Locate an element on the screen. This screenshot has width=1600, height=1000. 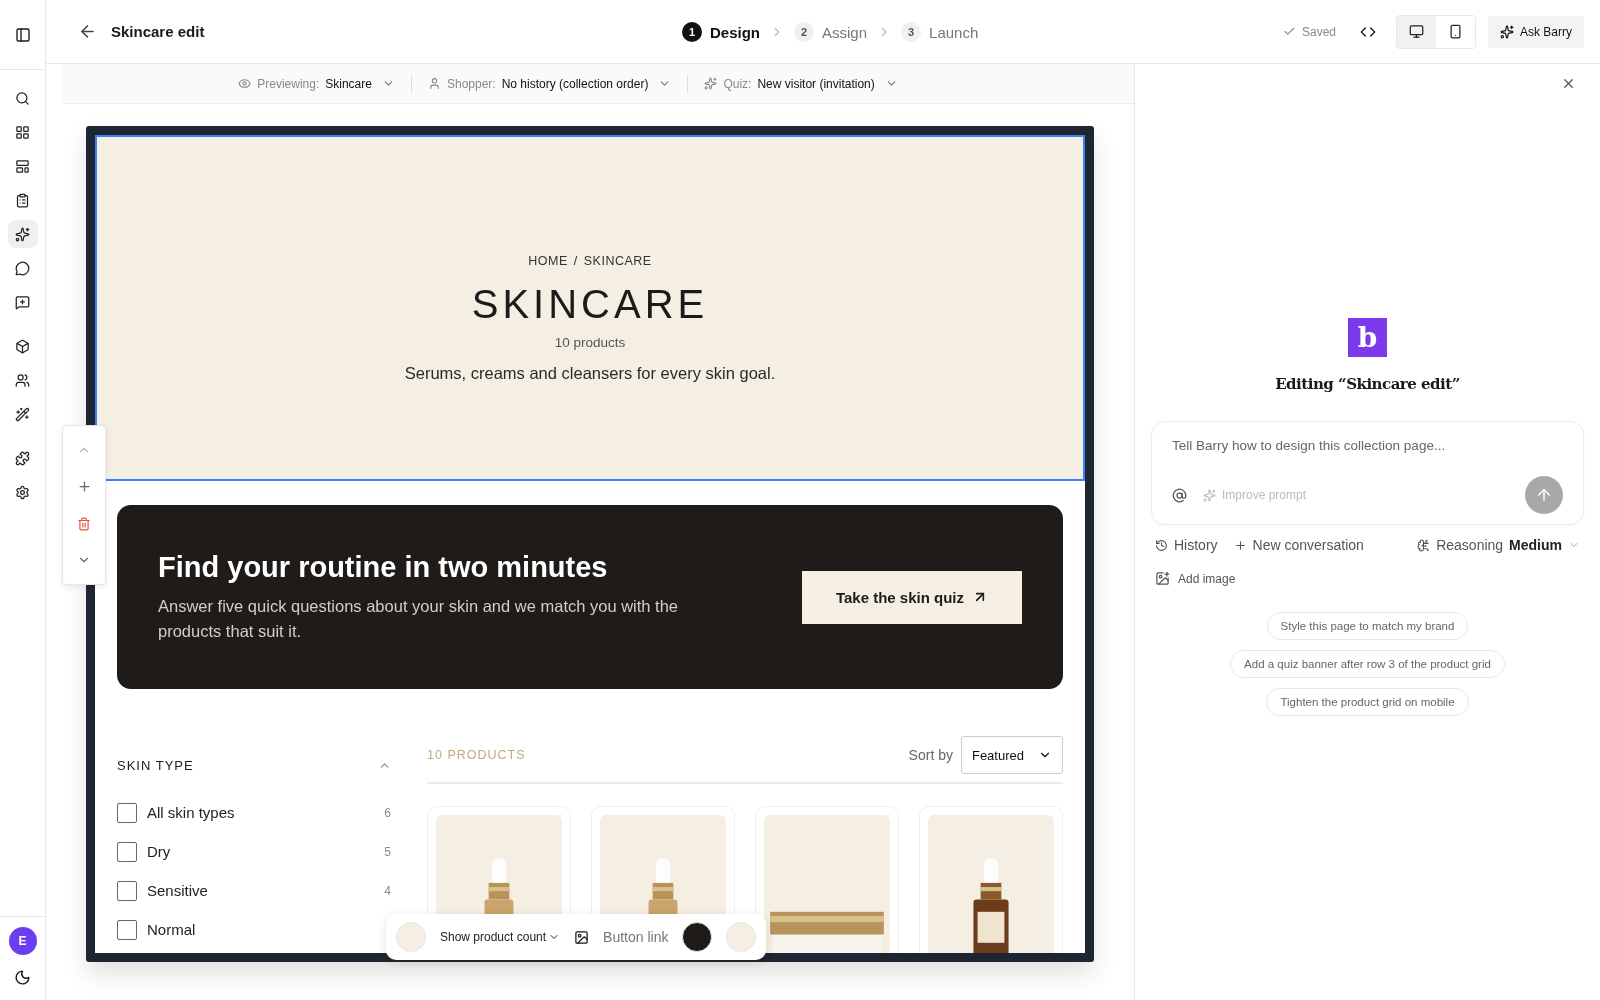
back-icon is located at coordinates (87, 31).